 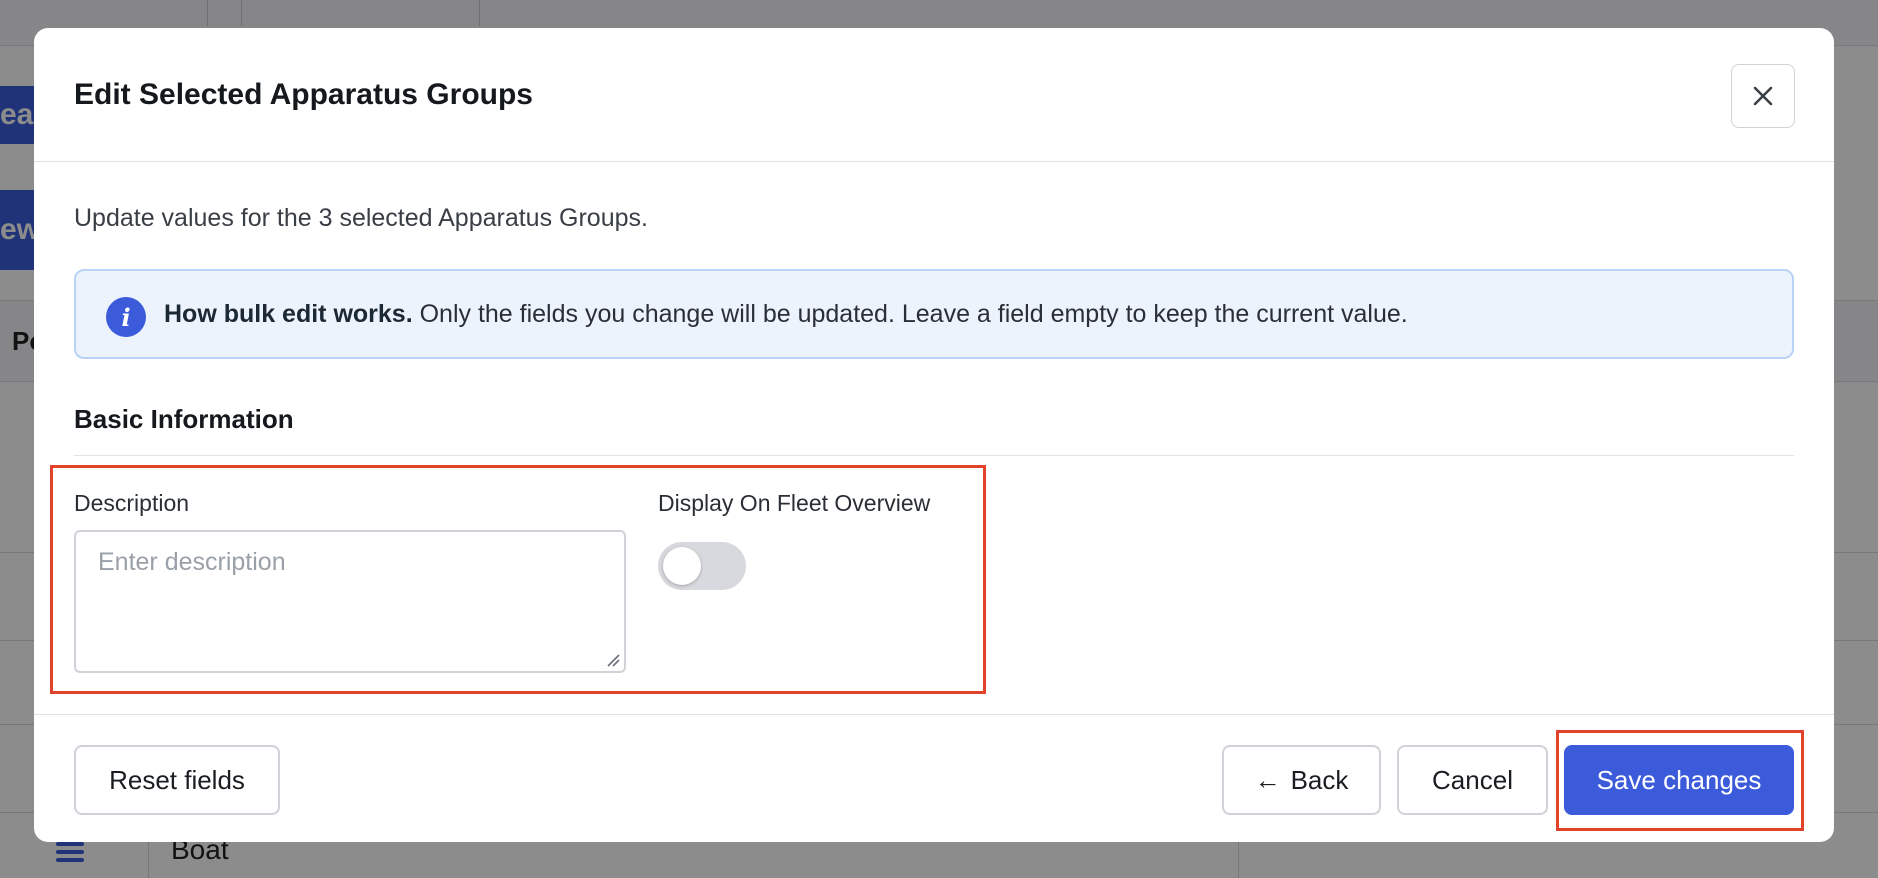 What do you see at coordinates (934, 95) in the screenshot?
I see `modal-header: Edit Selected Apparatus Groups` at bounding box center [934, 95].